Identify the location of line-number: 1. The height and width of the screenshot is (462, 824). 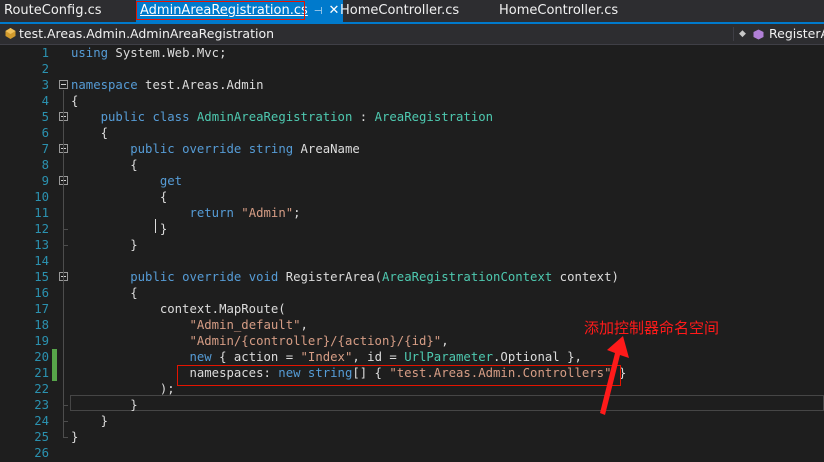
(45, 53).